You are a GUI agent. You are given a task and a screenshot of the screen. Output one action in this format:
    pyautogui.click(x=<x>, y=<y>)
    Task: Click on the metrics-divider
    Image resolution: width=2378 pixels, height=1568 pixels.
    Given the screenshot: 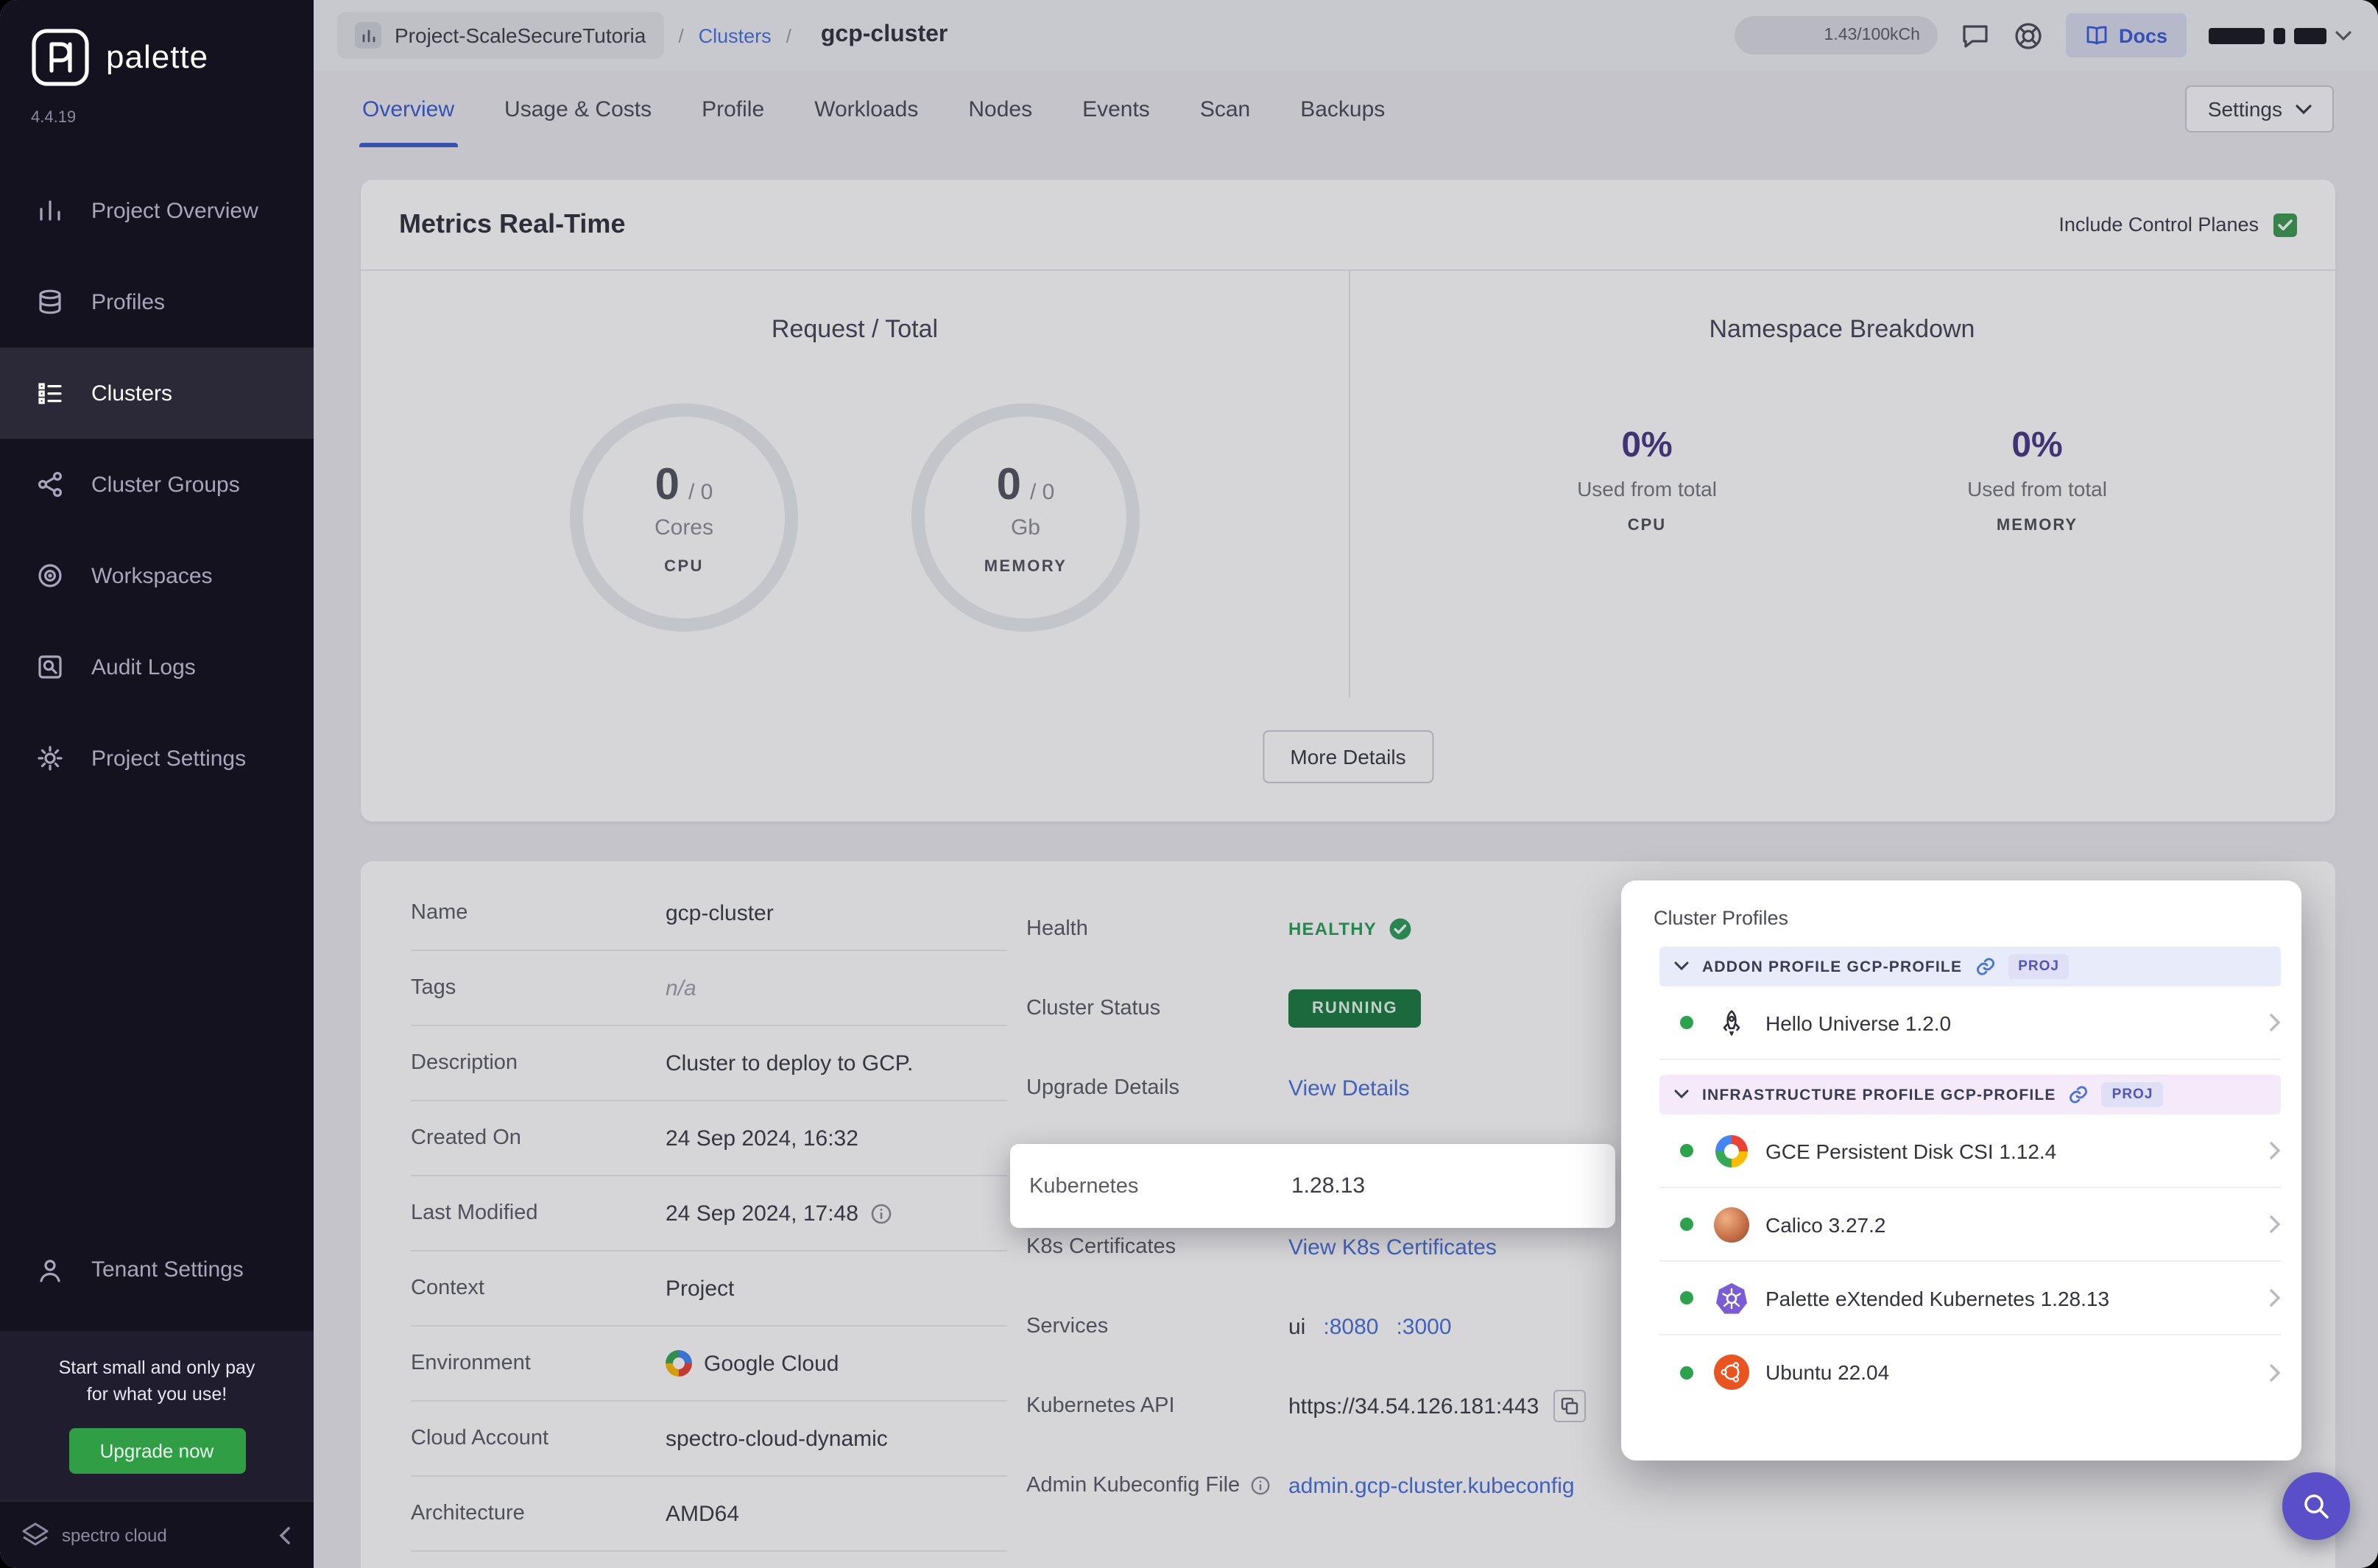 What is the action you would take?
    pyautogui.click(x=1349, y=484)
    